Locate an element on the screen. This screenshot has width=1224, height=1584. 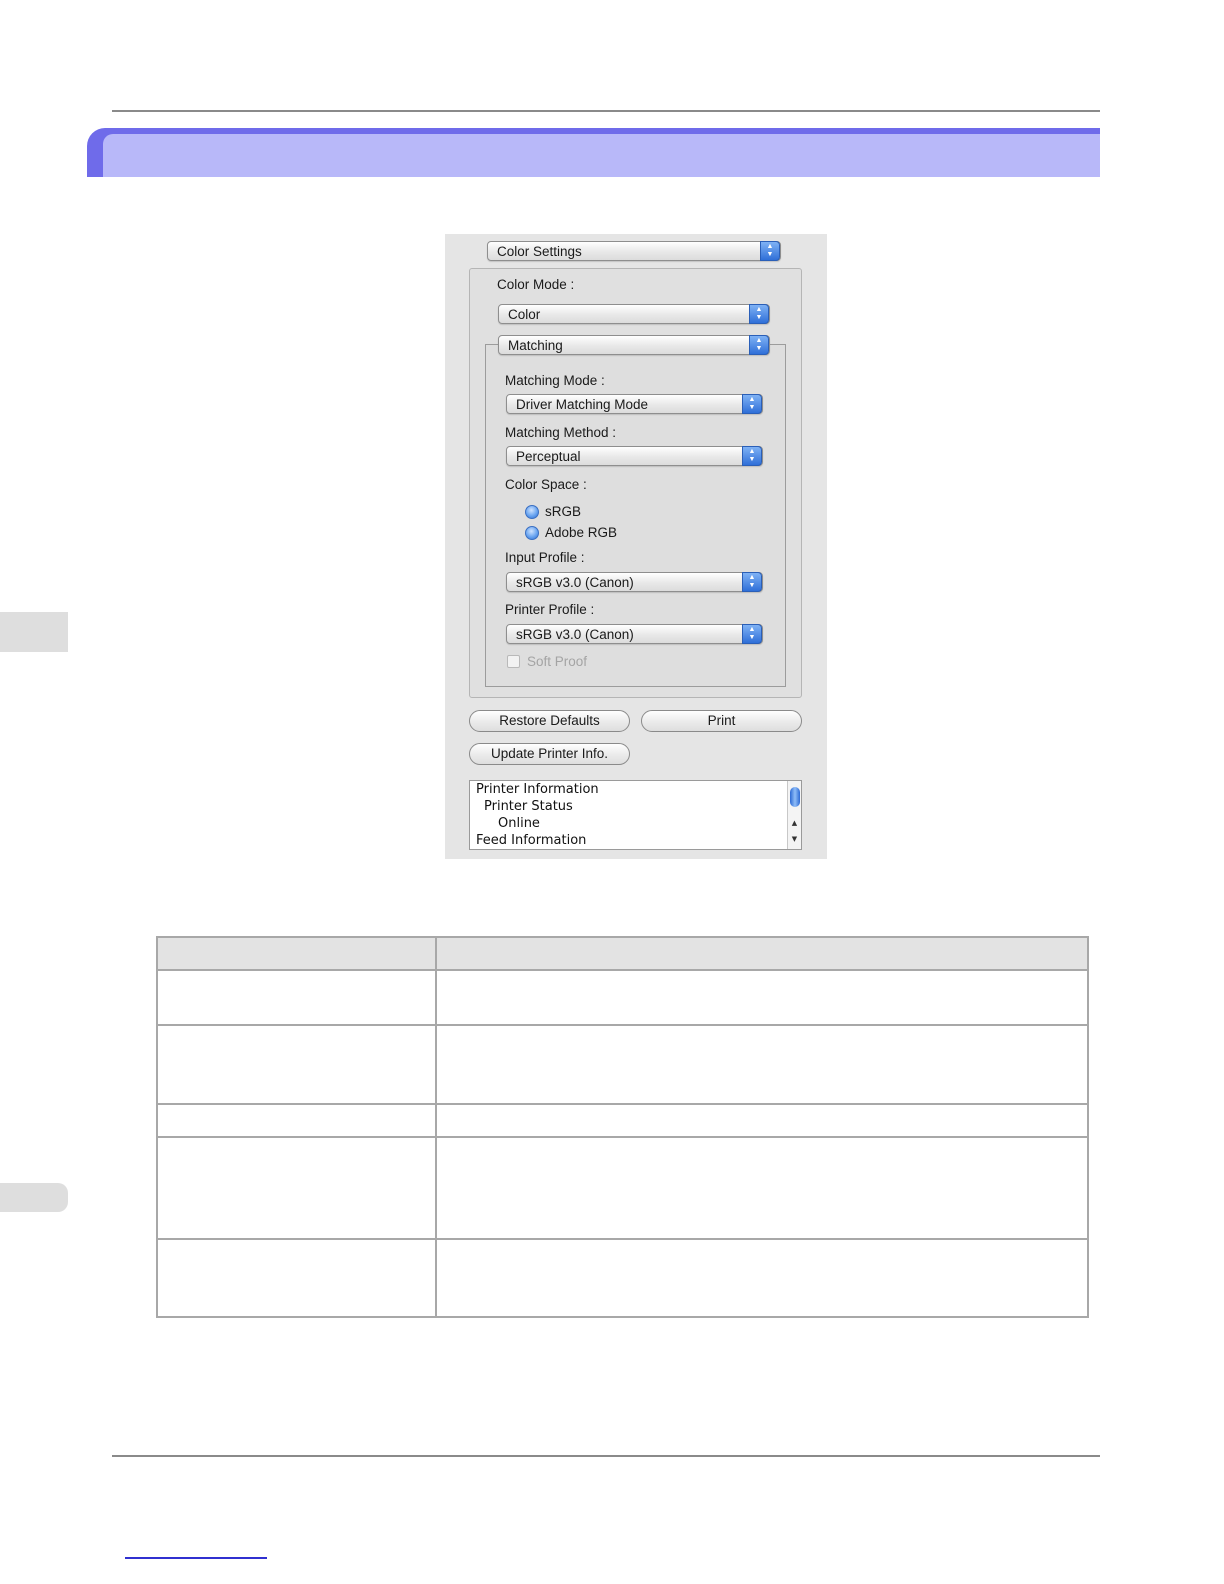
scroll-up-arrow-icon: ▲ is located at coordinates (794, 823).